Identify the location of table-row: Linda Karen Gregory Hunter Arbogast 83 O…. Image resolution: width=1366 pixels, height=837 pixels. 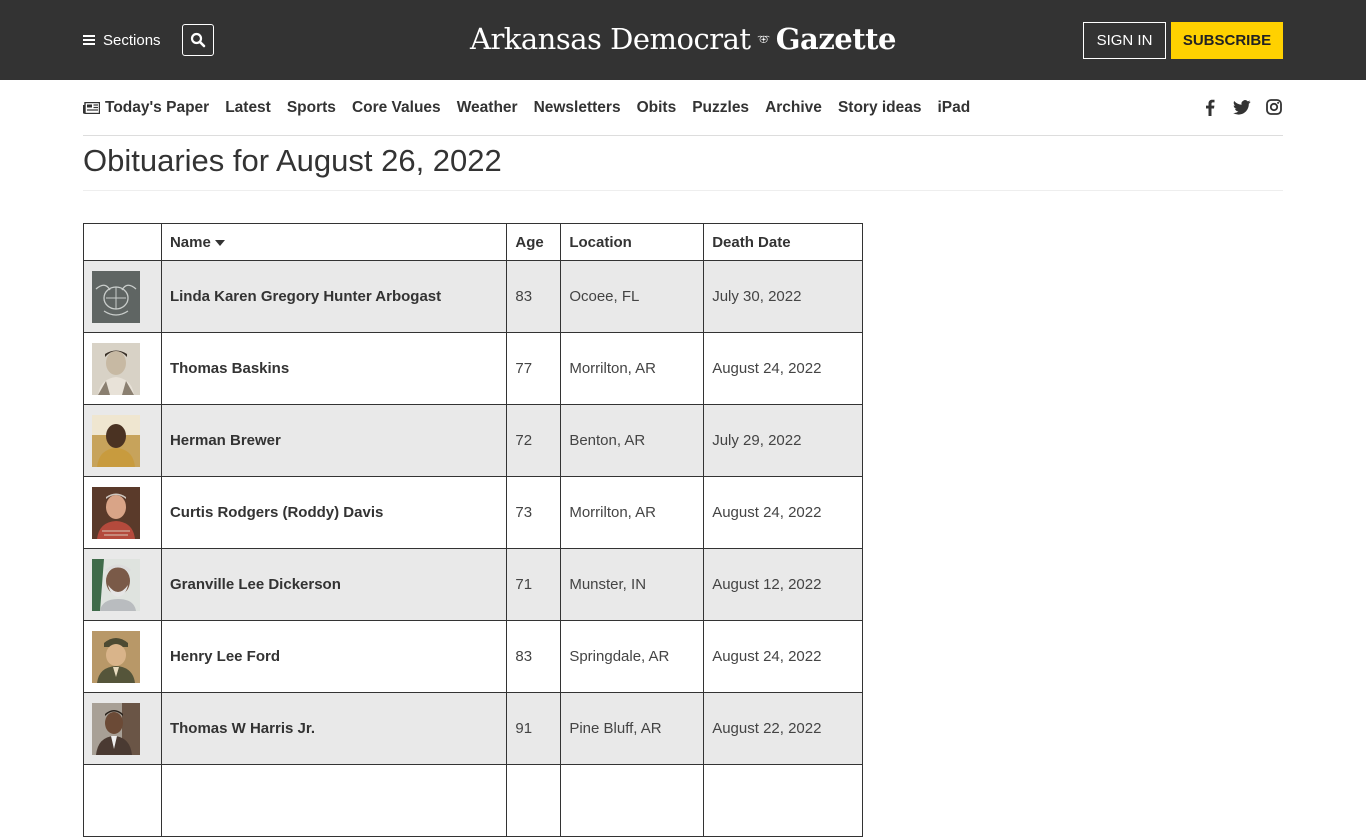
(473, 296).